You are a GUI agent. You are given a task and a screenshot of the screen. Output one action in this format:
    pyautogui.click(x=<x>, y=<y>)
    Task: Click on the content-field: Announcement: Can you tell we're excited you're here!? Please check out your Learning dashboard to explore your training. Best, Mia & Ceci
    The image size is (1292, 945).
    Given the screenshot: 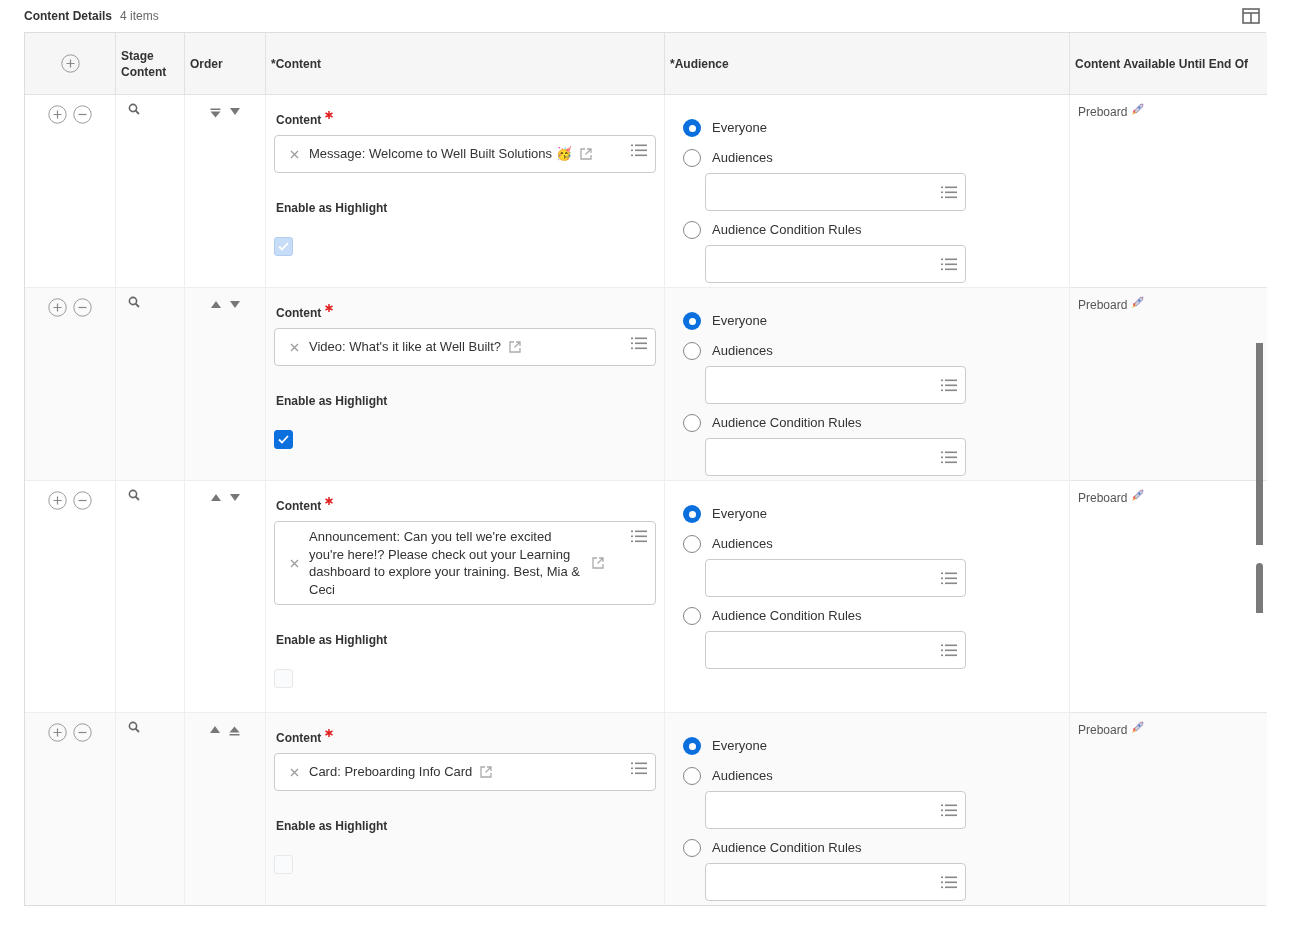 What is the action you would take?
    pyautogui.click(x=465, y=563)
    